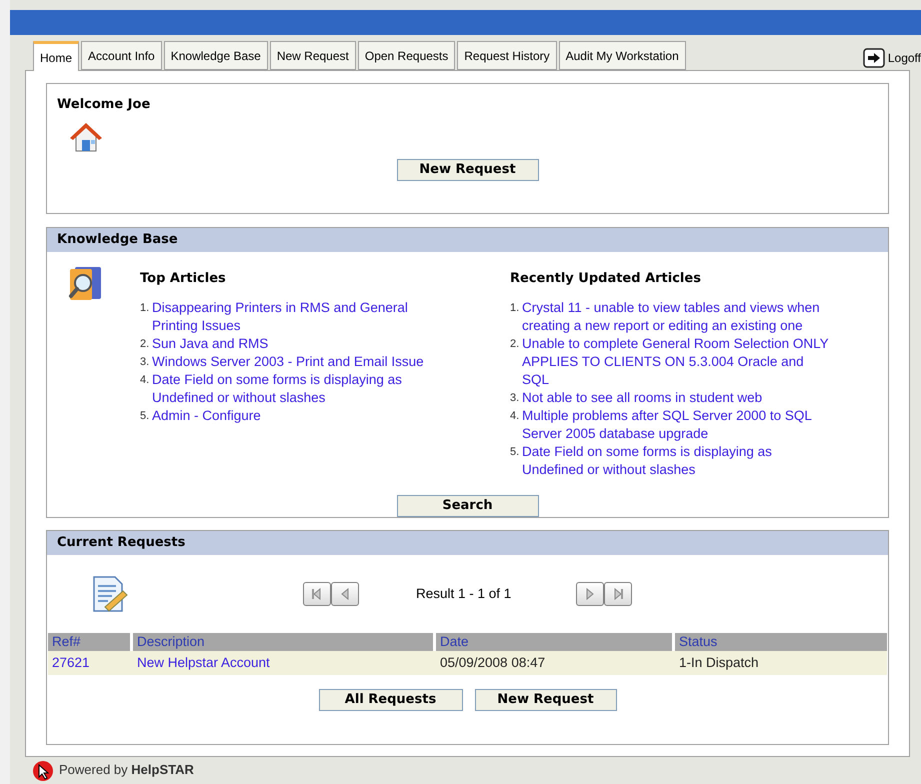 This screenshot has height=784, width=921. What do you see at coordinates (126, 770) in the screenshot?
I see `footer-text: Powered by HelpSTAR` at bounding box center [126, 770].